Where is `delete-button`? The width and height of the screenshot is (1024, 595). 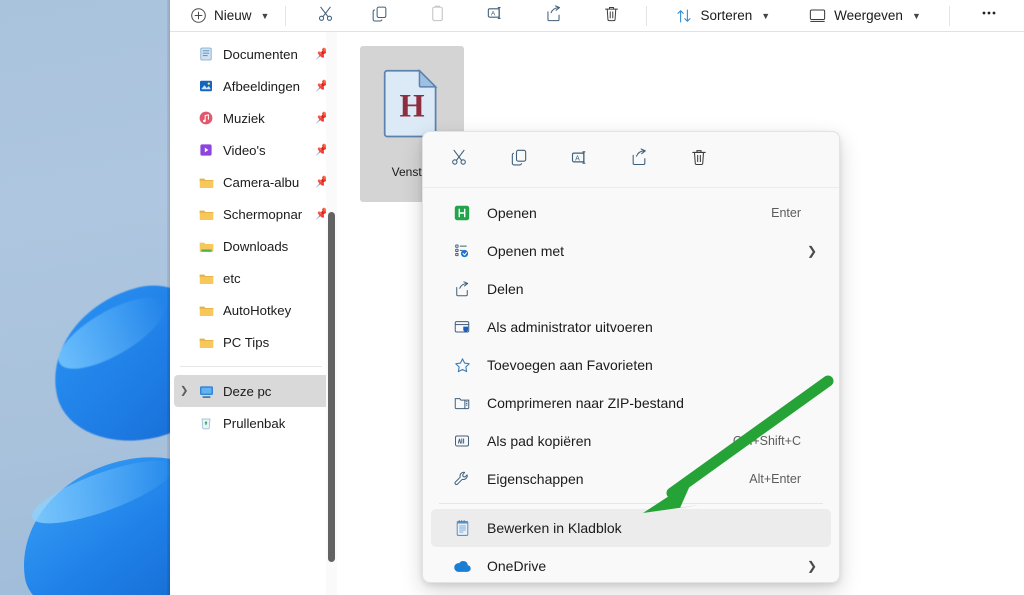 delete-button is located at coordinates (611, 16).